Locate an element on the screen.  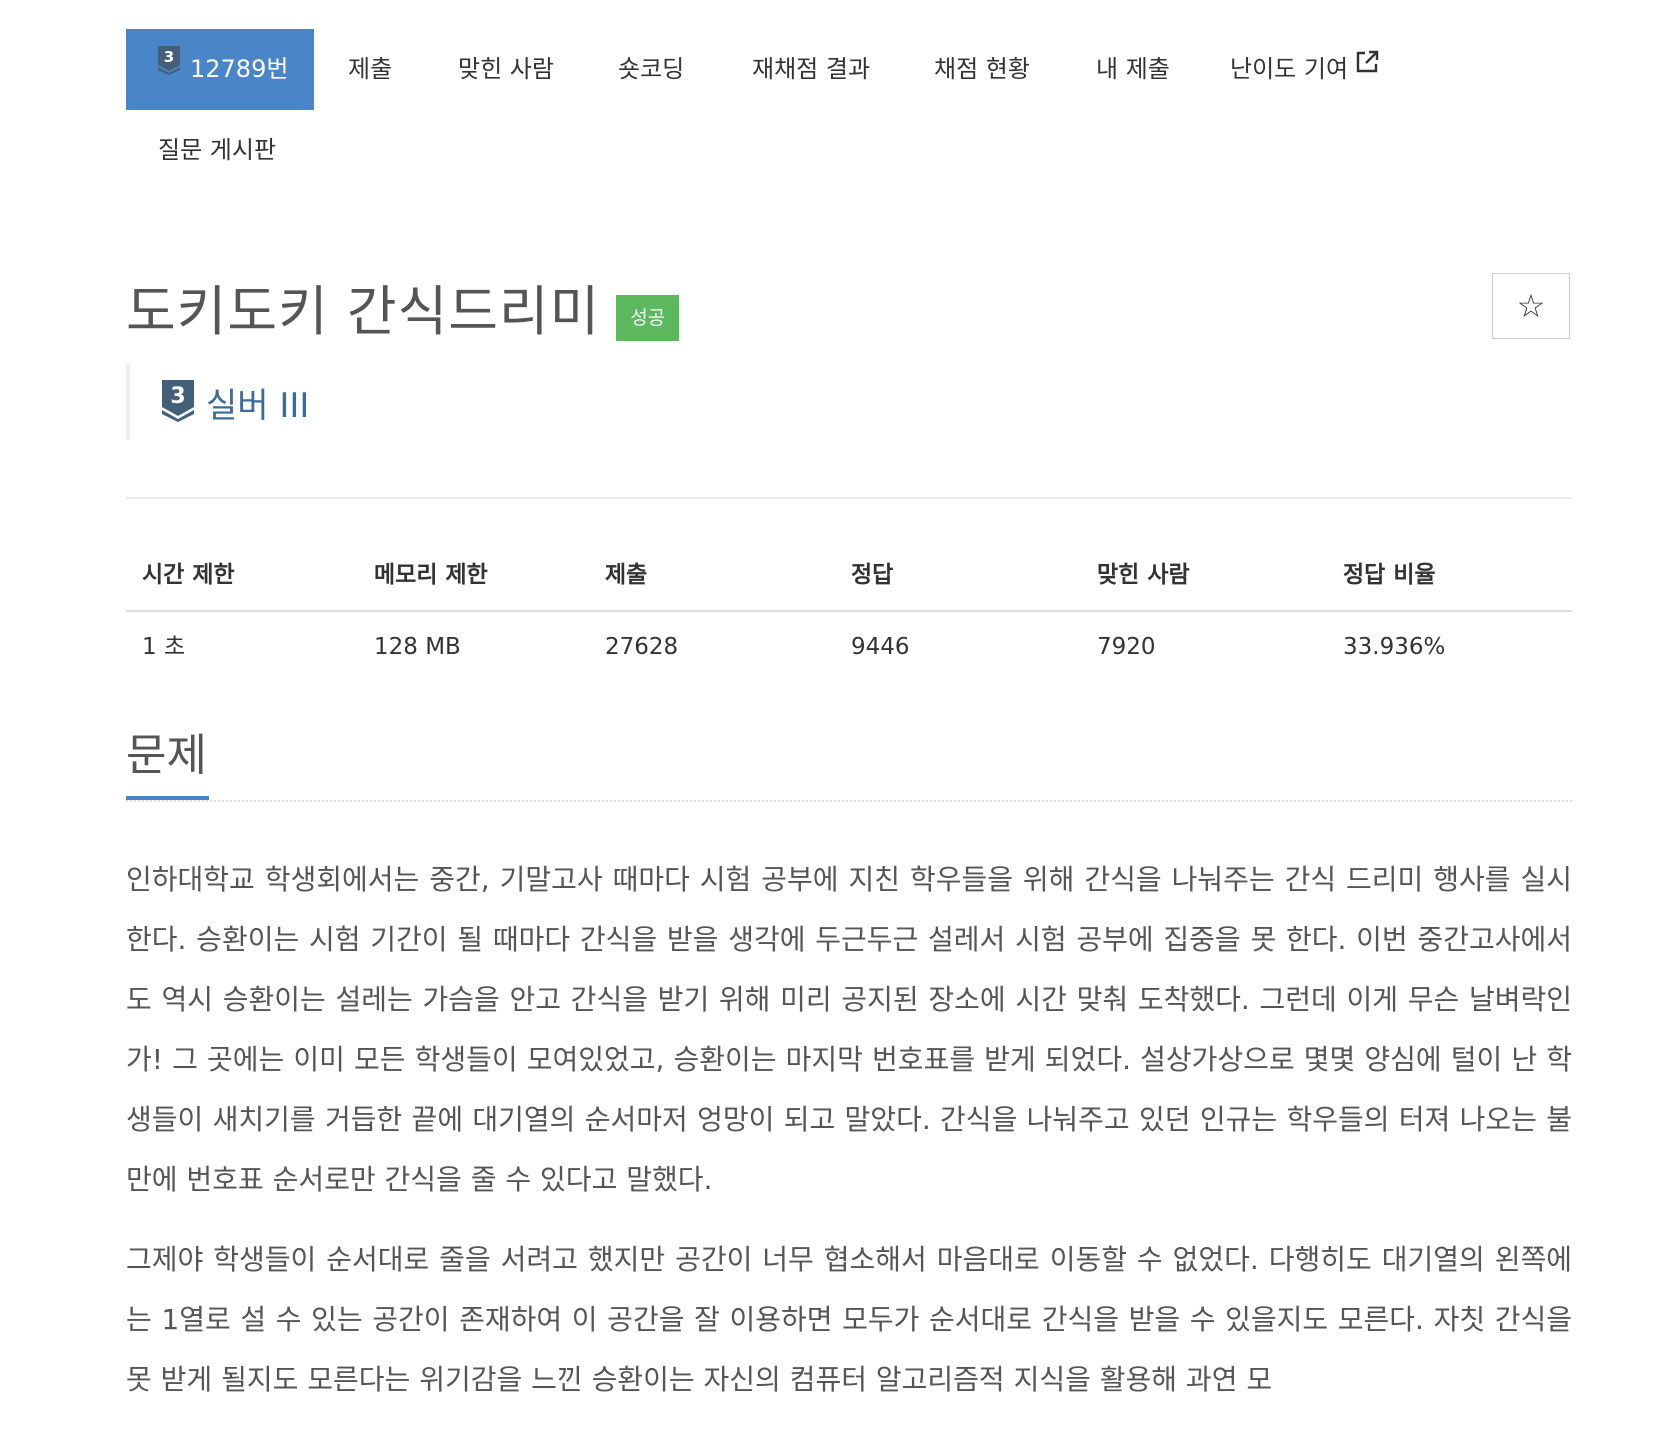
tab-rejudge-results: 재채점 결과 is located at coordinates (811, 69).